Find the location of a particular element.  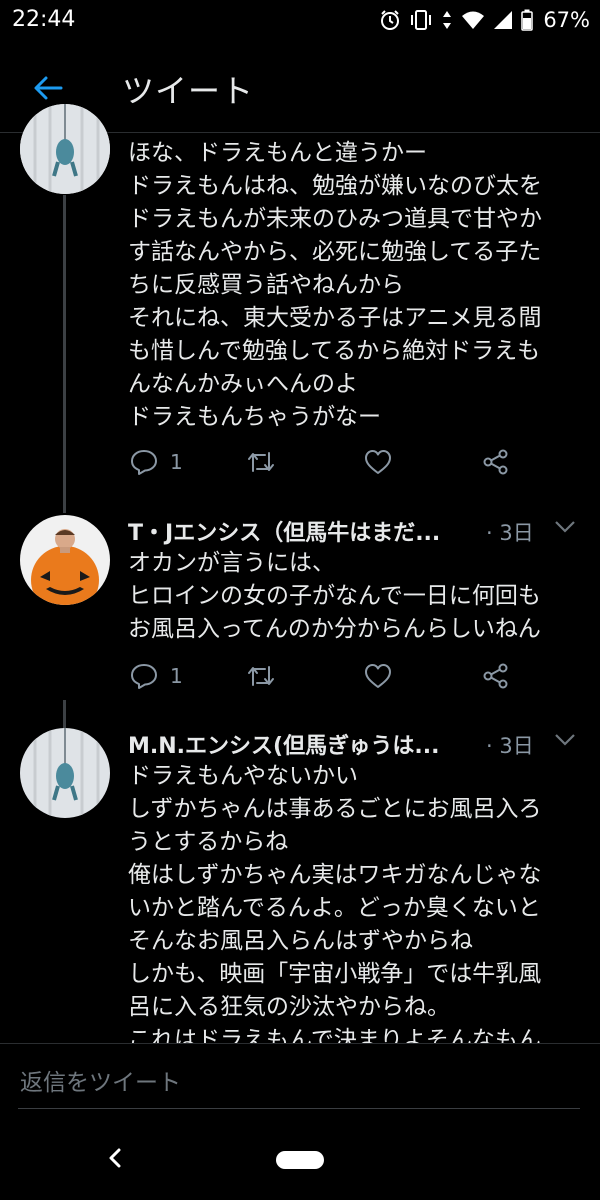

tweet-header: M.N.エンシス(但馬ぎゅうは... · 3日 is located at coordinates (353, 745).